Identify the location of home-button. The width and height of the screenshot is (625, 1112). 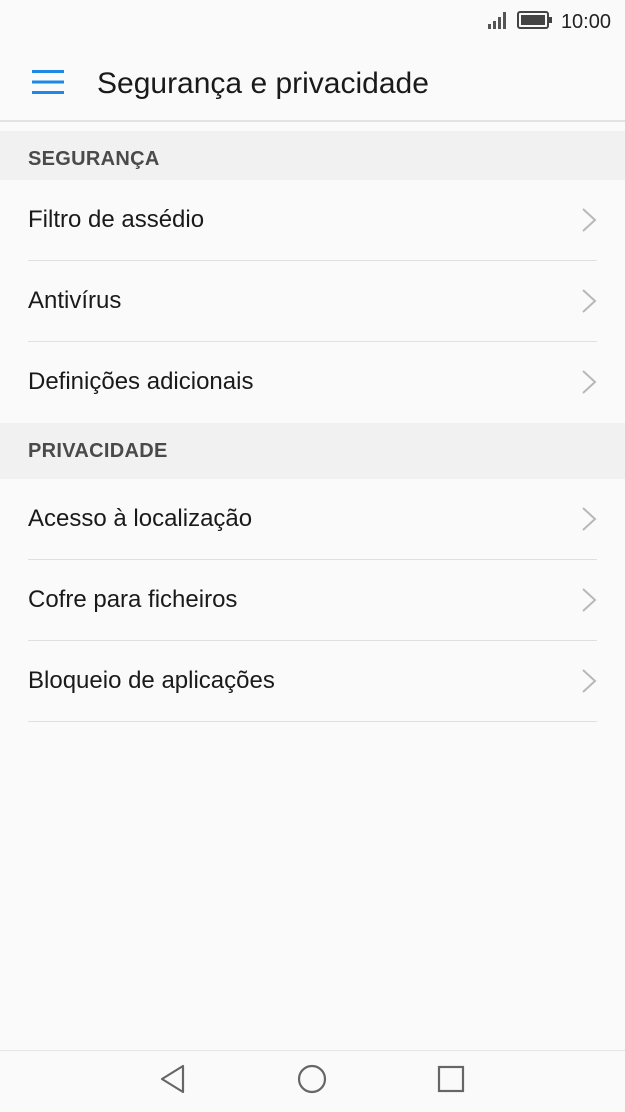
(312, 1081).